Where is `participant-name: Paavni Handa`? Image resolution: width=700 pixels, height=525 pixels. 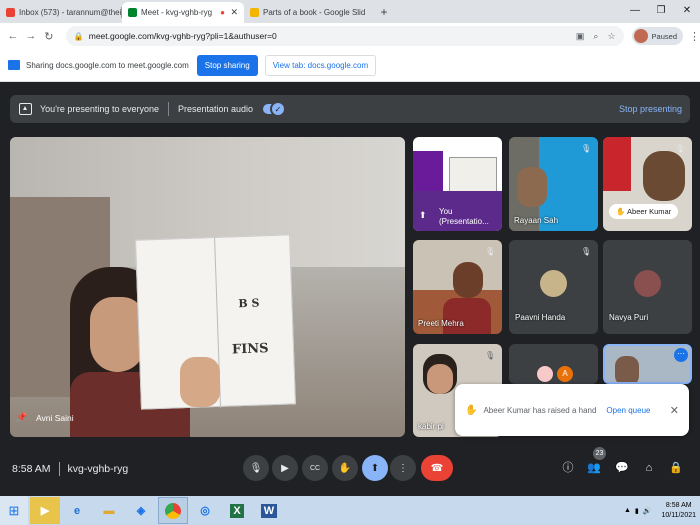 participant-name: Paavni Handa is located at coordinates (540, 317).